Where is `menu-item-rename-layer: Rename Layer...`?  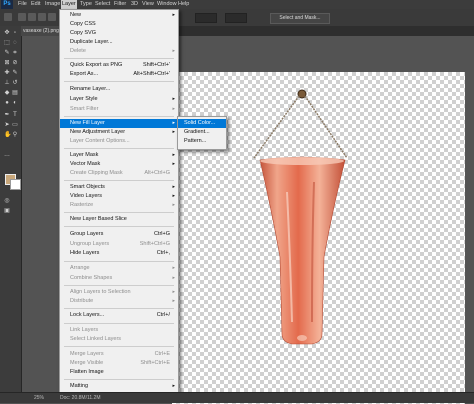 menu-item-rename-layer: Rename Layer... is located at coordinates (119, 89).